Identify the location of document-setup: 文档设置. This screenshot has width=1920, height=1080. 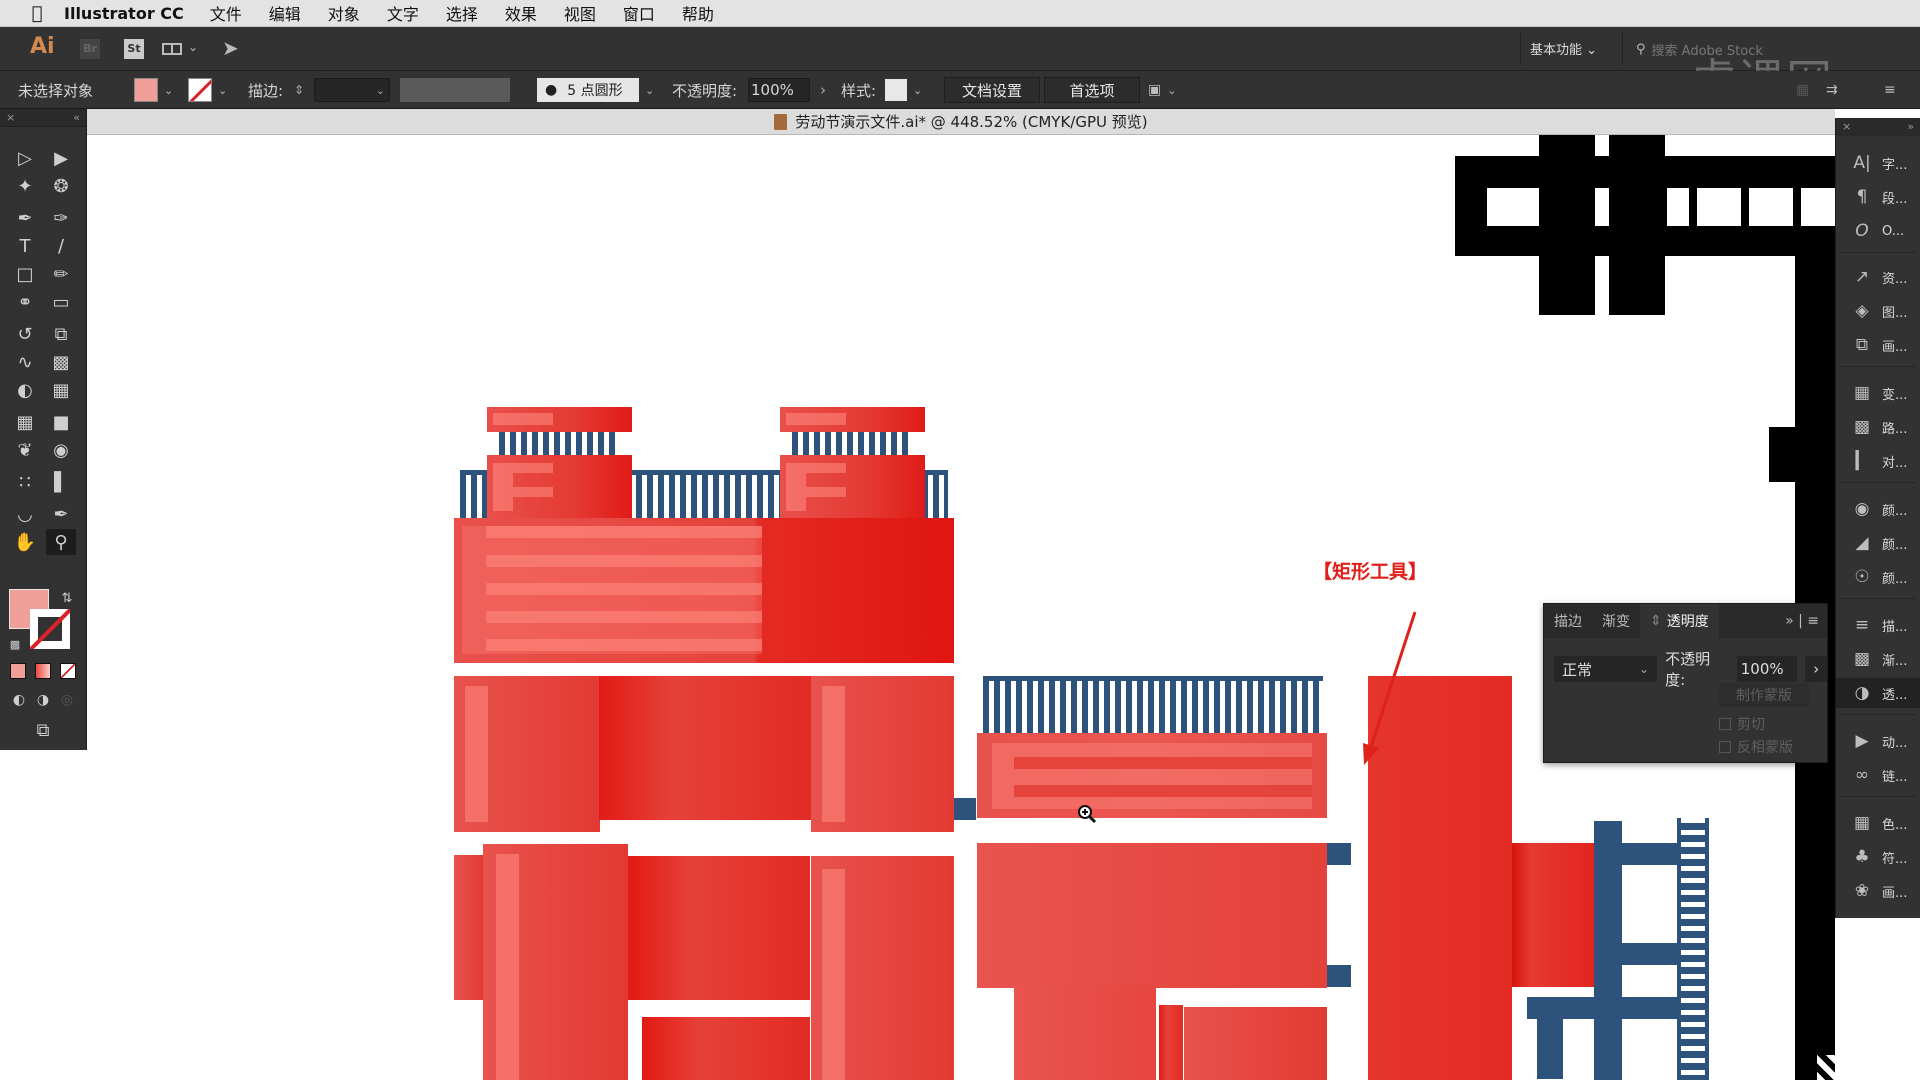
(992, 90).